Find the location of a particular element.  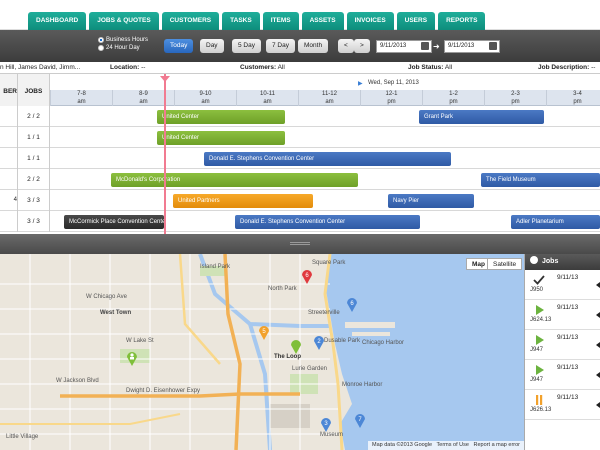

map-pin-blue: 3 is located at coordinates (326, 424).